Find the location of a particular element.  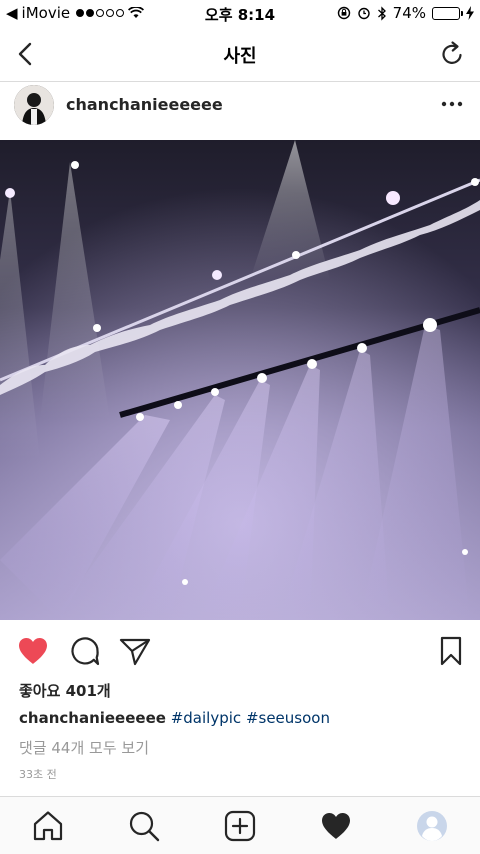

post-header: chanchanieeeeee is located at coordinates (240, 111).